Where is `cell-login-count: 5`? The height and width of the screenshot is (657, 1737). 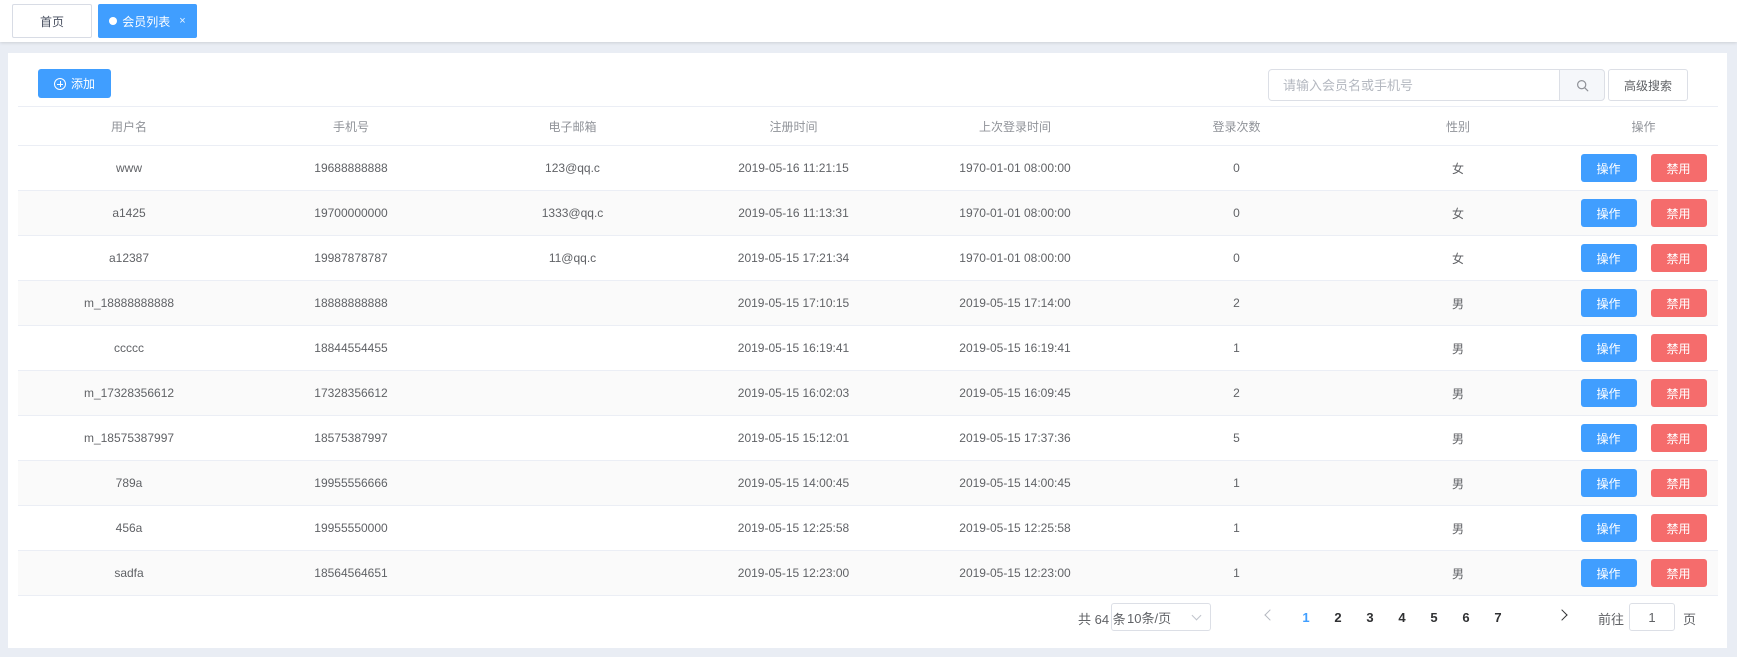
cell-login-count: 5 is located at coordinates (1236, 438).